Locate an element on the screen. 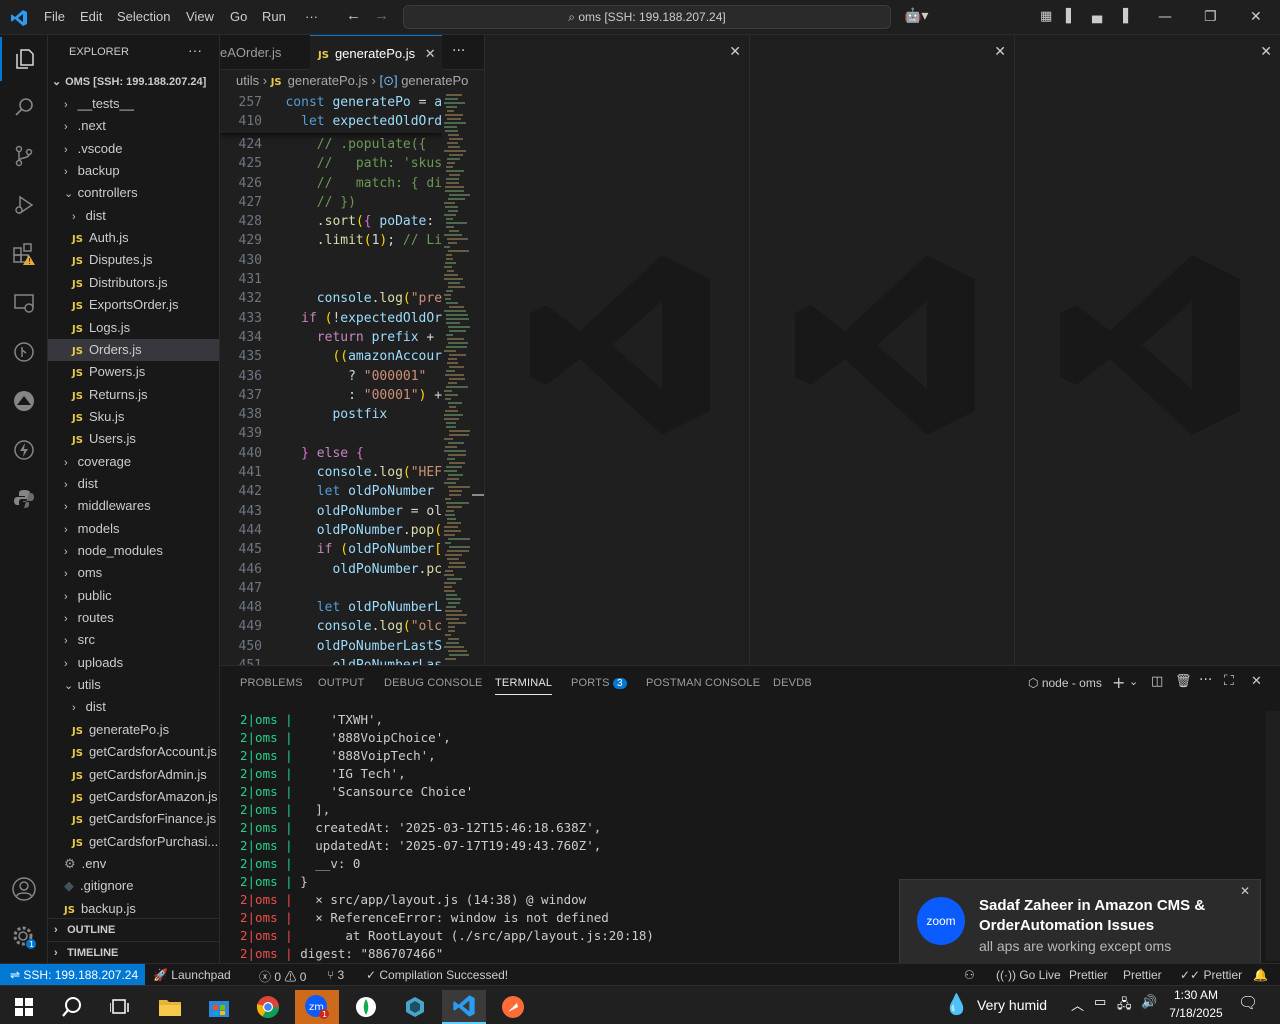  tree-file: JS Auth.js is located at coordinates (133, 238).